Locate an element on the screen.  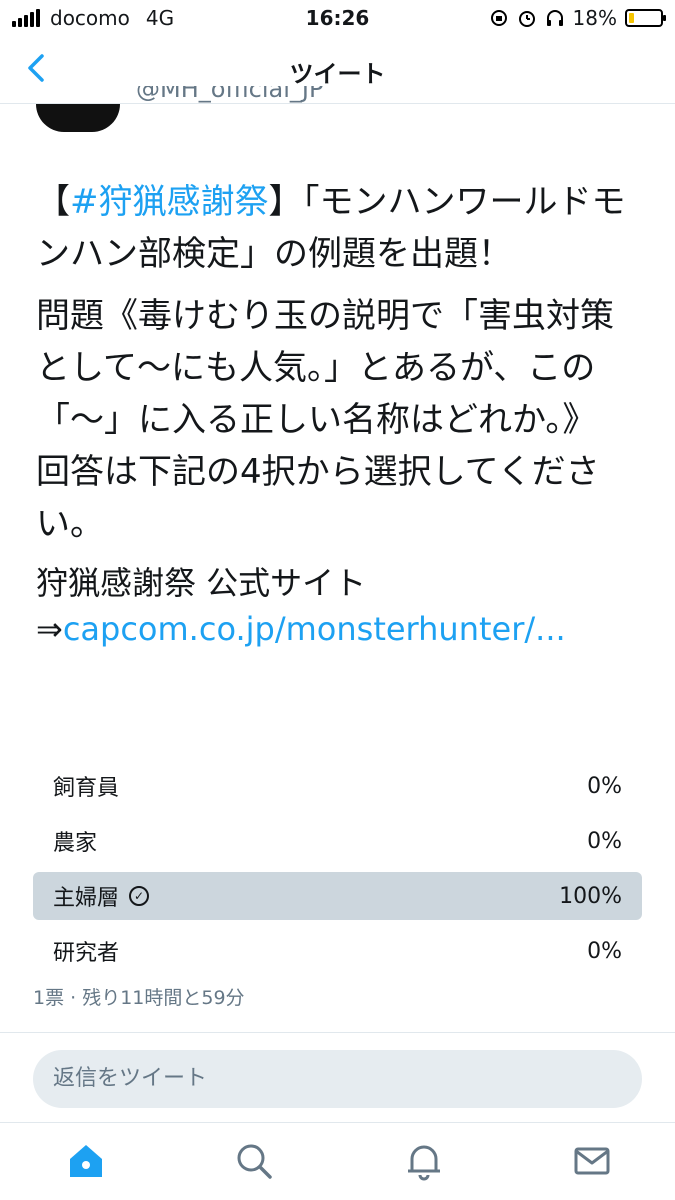
arrow-glyph: ⇒ is located at coordinates (49, 629).